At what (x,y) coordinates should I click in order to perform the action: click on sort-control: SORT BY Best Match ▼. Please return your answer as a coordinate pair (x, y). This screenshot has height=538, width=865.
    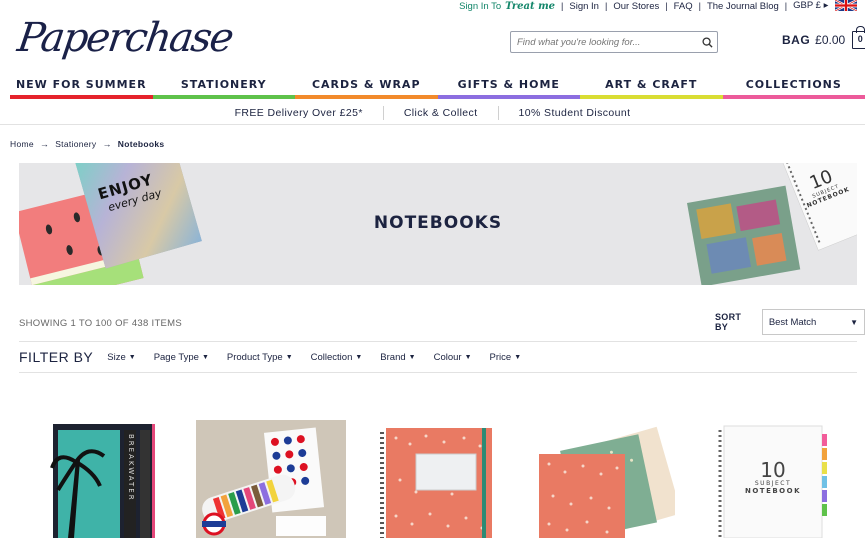
    Looking at the image, I should click on (790, 322).